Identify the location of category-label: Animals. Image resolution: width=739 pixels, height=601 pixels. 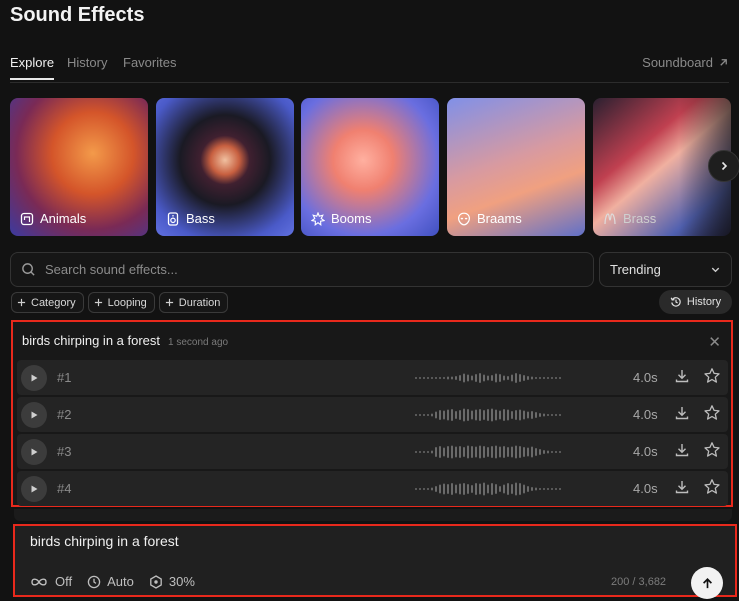
(63, 218).